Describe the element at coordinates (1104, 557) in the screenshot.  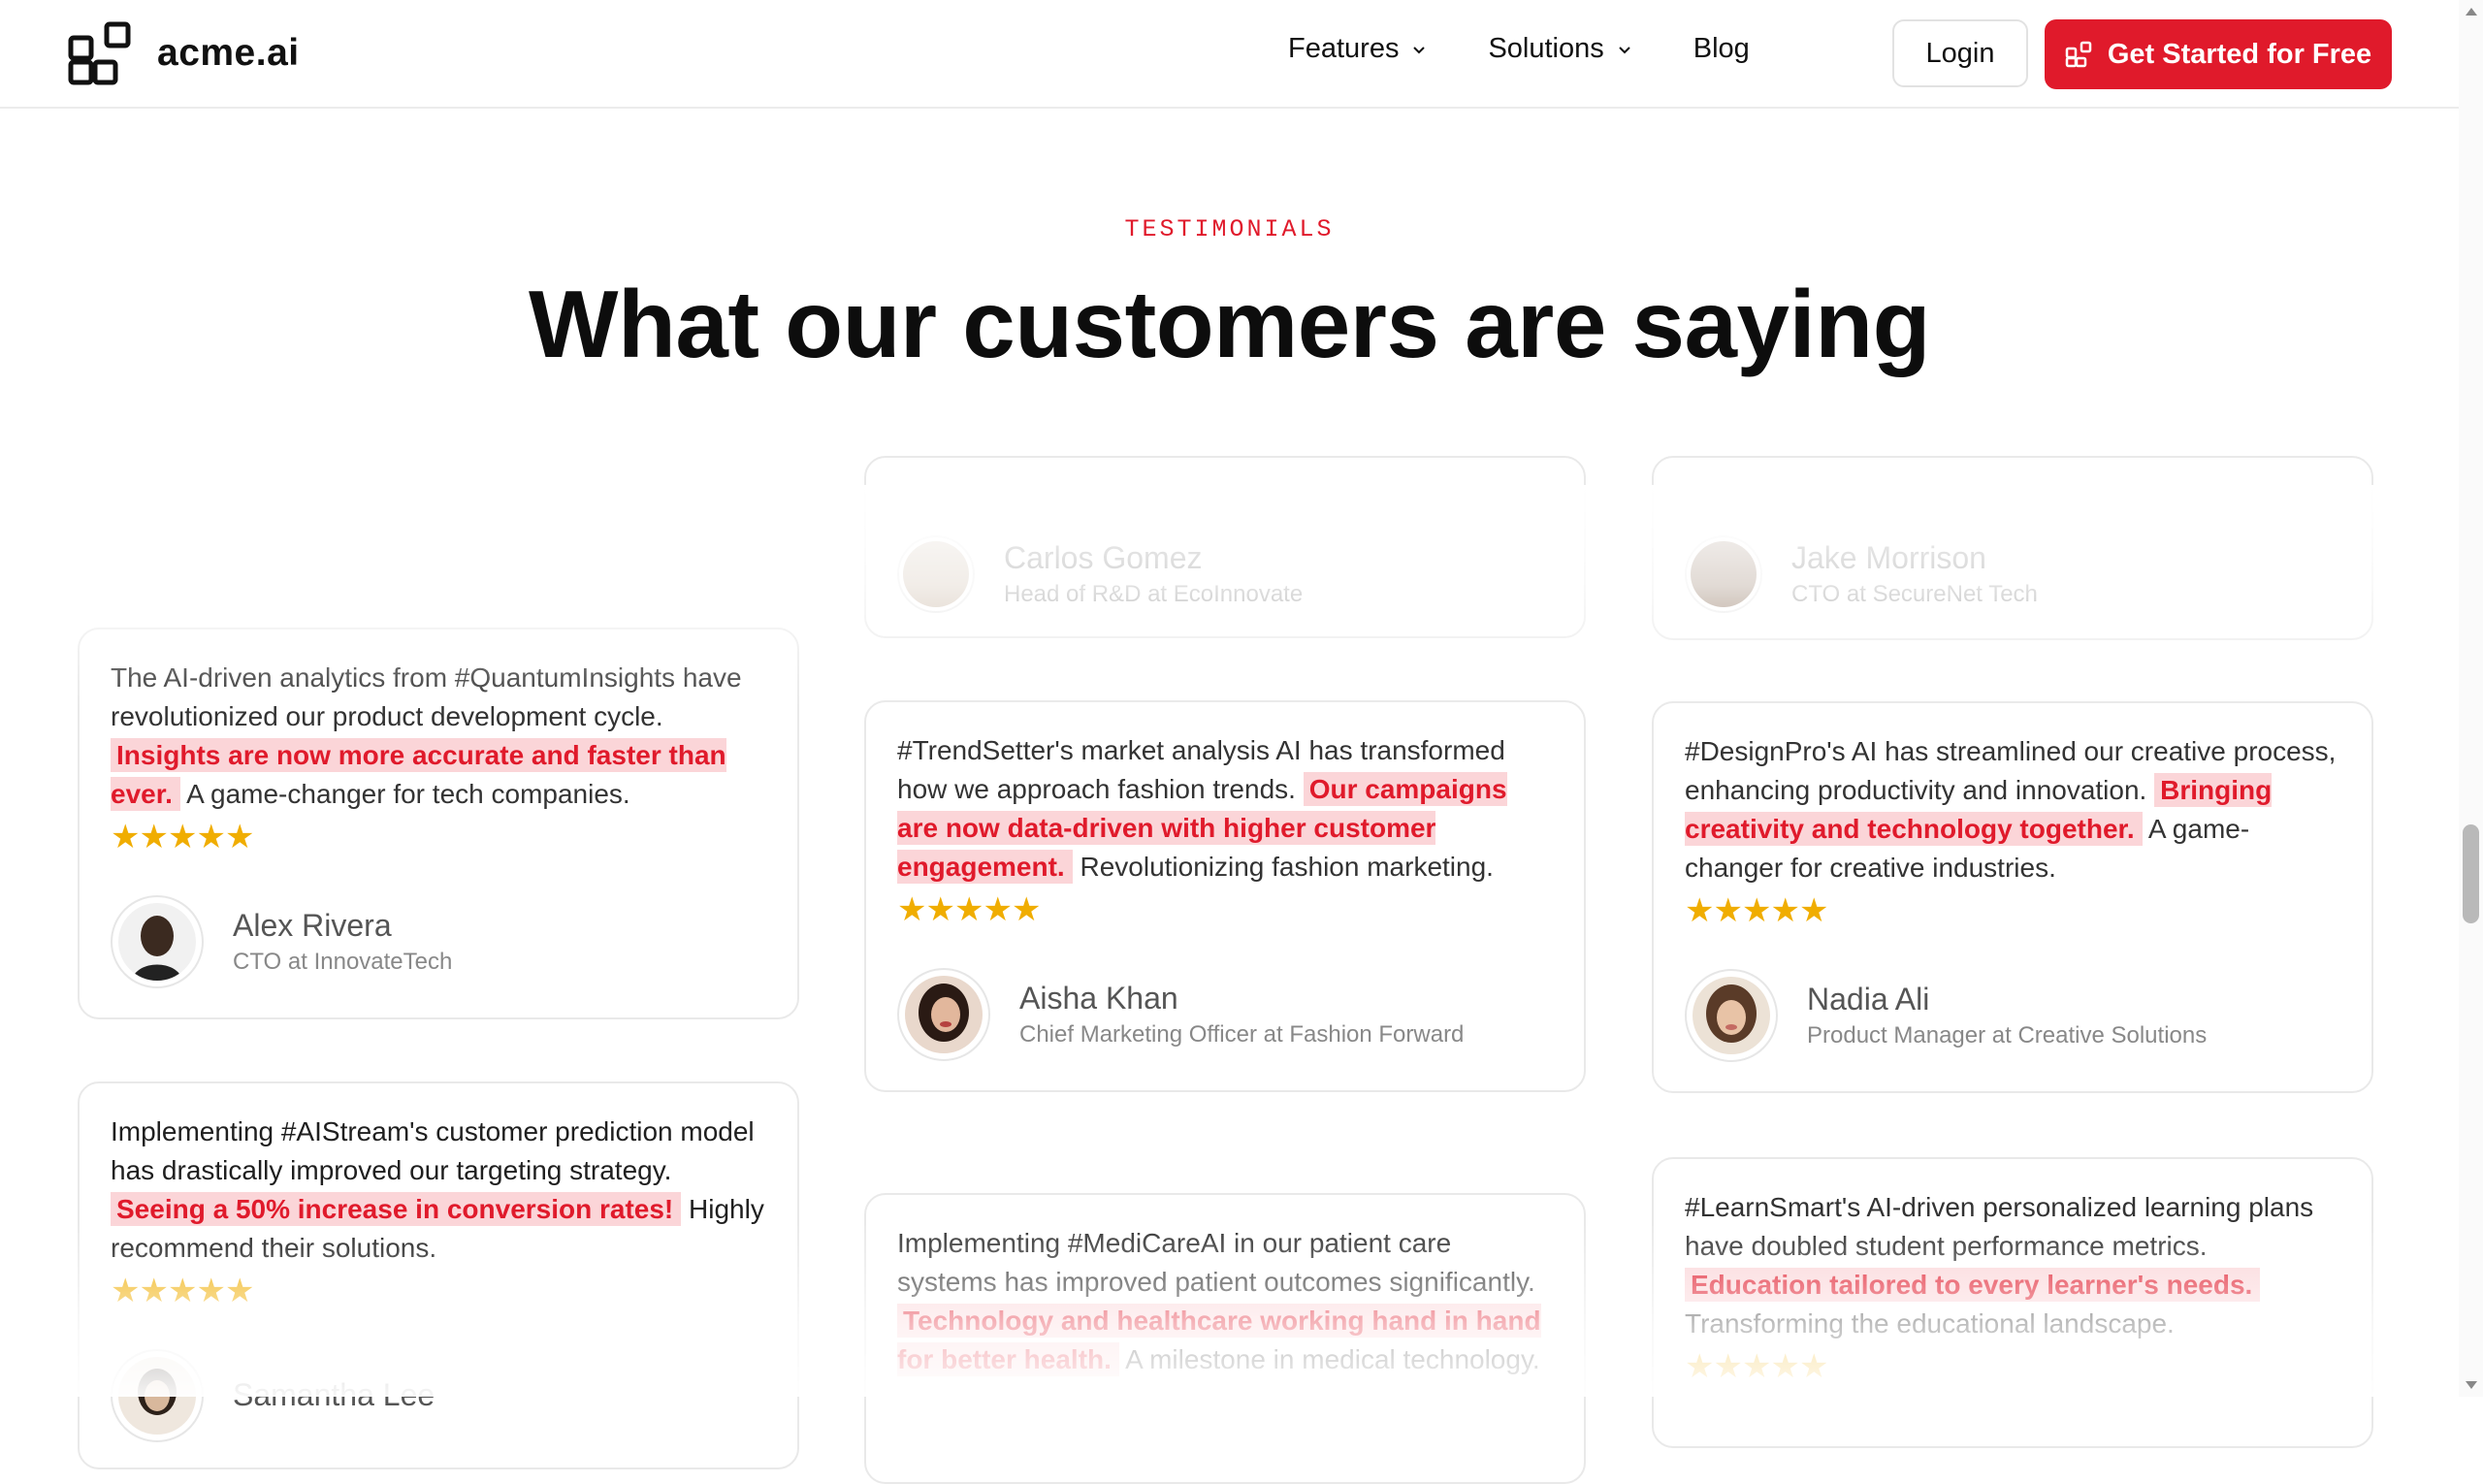
I see `author-name: Carlos Gomez` at that location.